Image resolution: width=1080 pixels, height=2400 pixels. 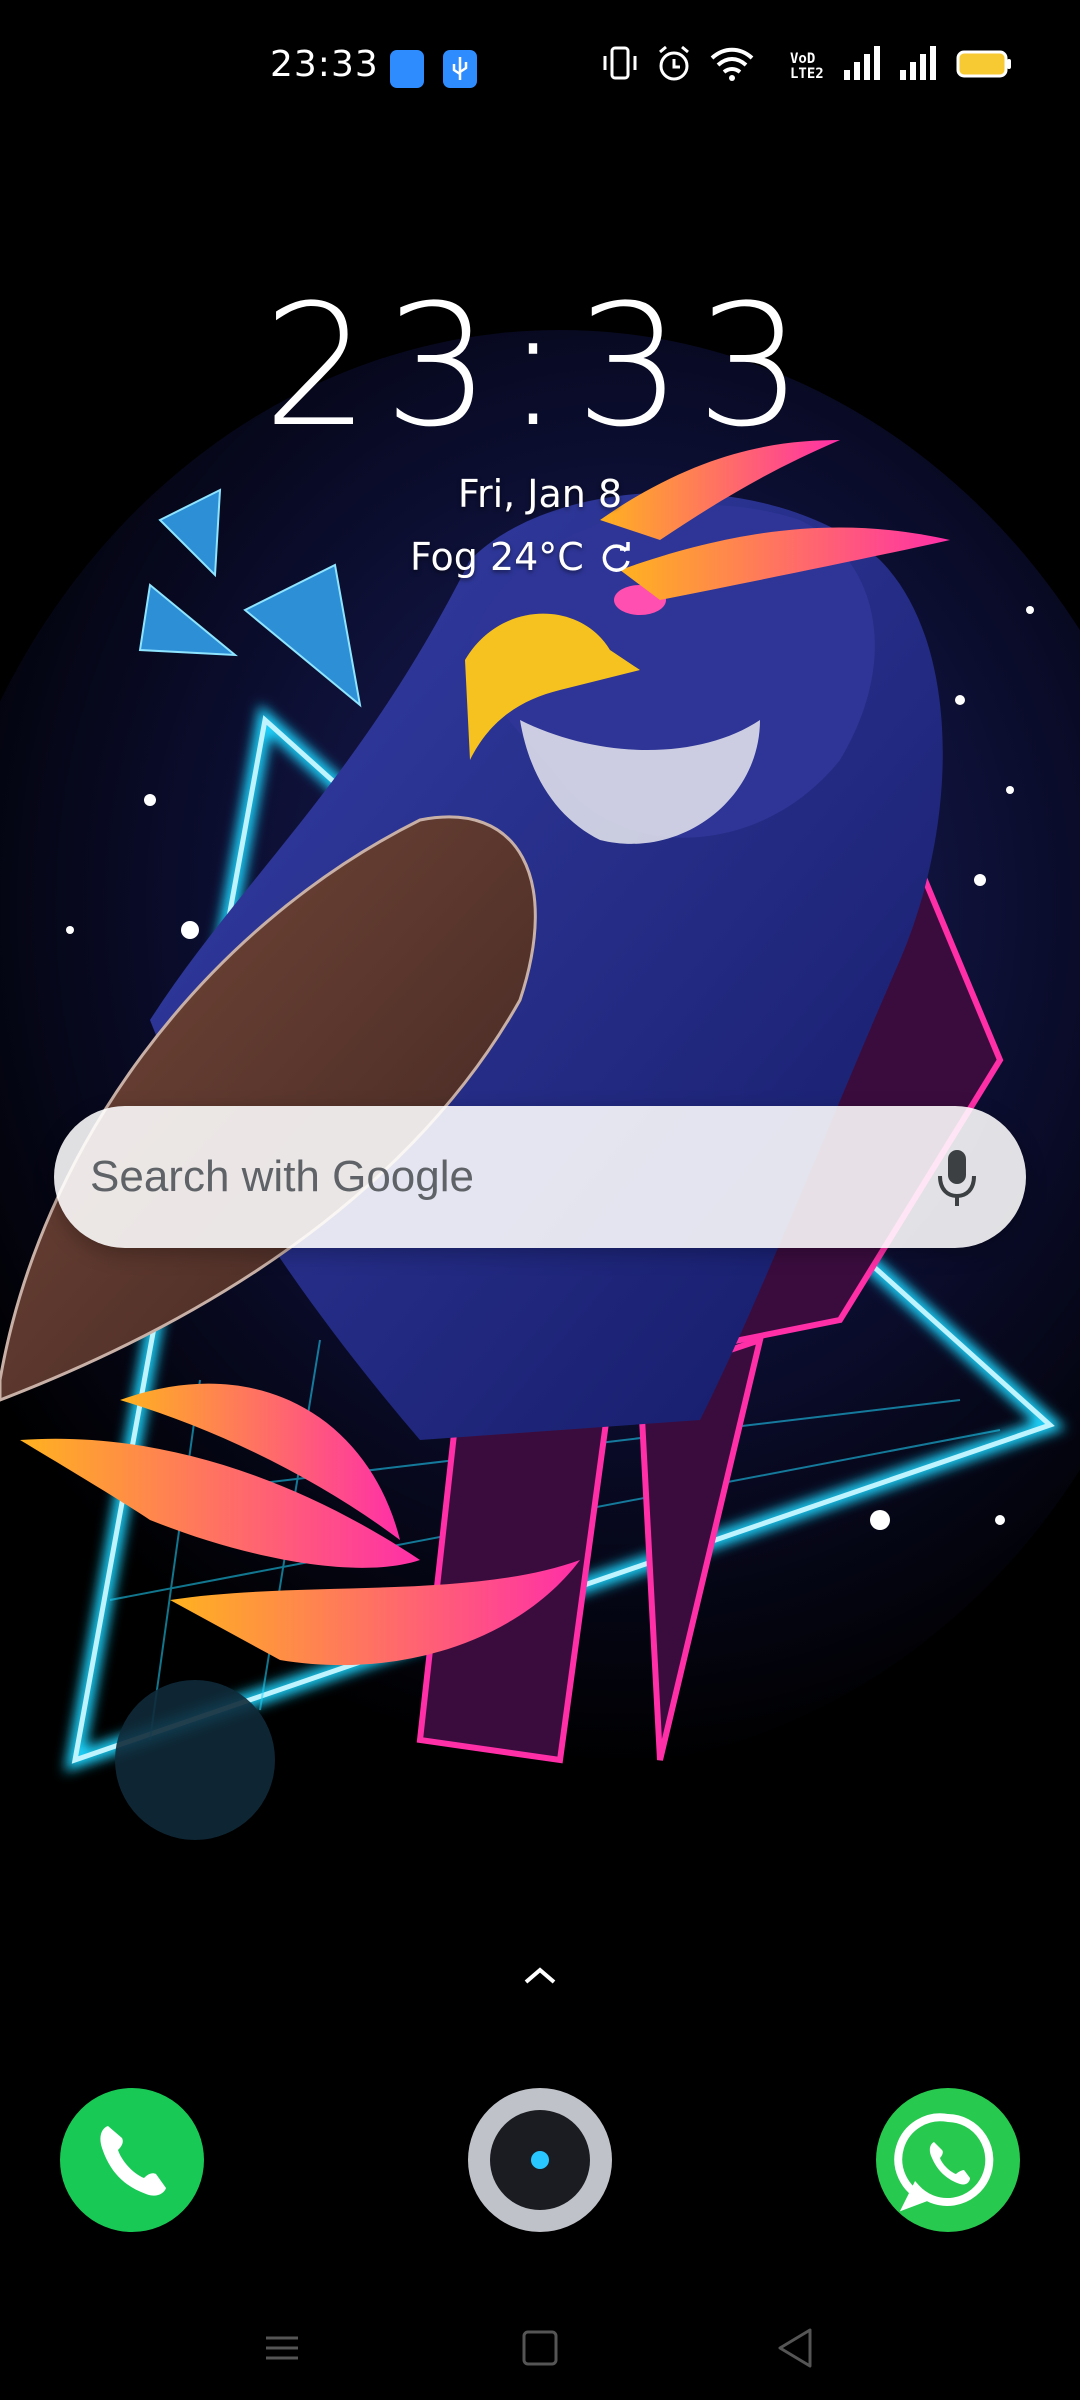 I want to click on google-search-bar: Search with Google, so click(x=540, y=1177).